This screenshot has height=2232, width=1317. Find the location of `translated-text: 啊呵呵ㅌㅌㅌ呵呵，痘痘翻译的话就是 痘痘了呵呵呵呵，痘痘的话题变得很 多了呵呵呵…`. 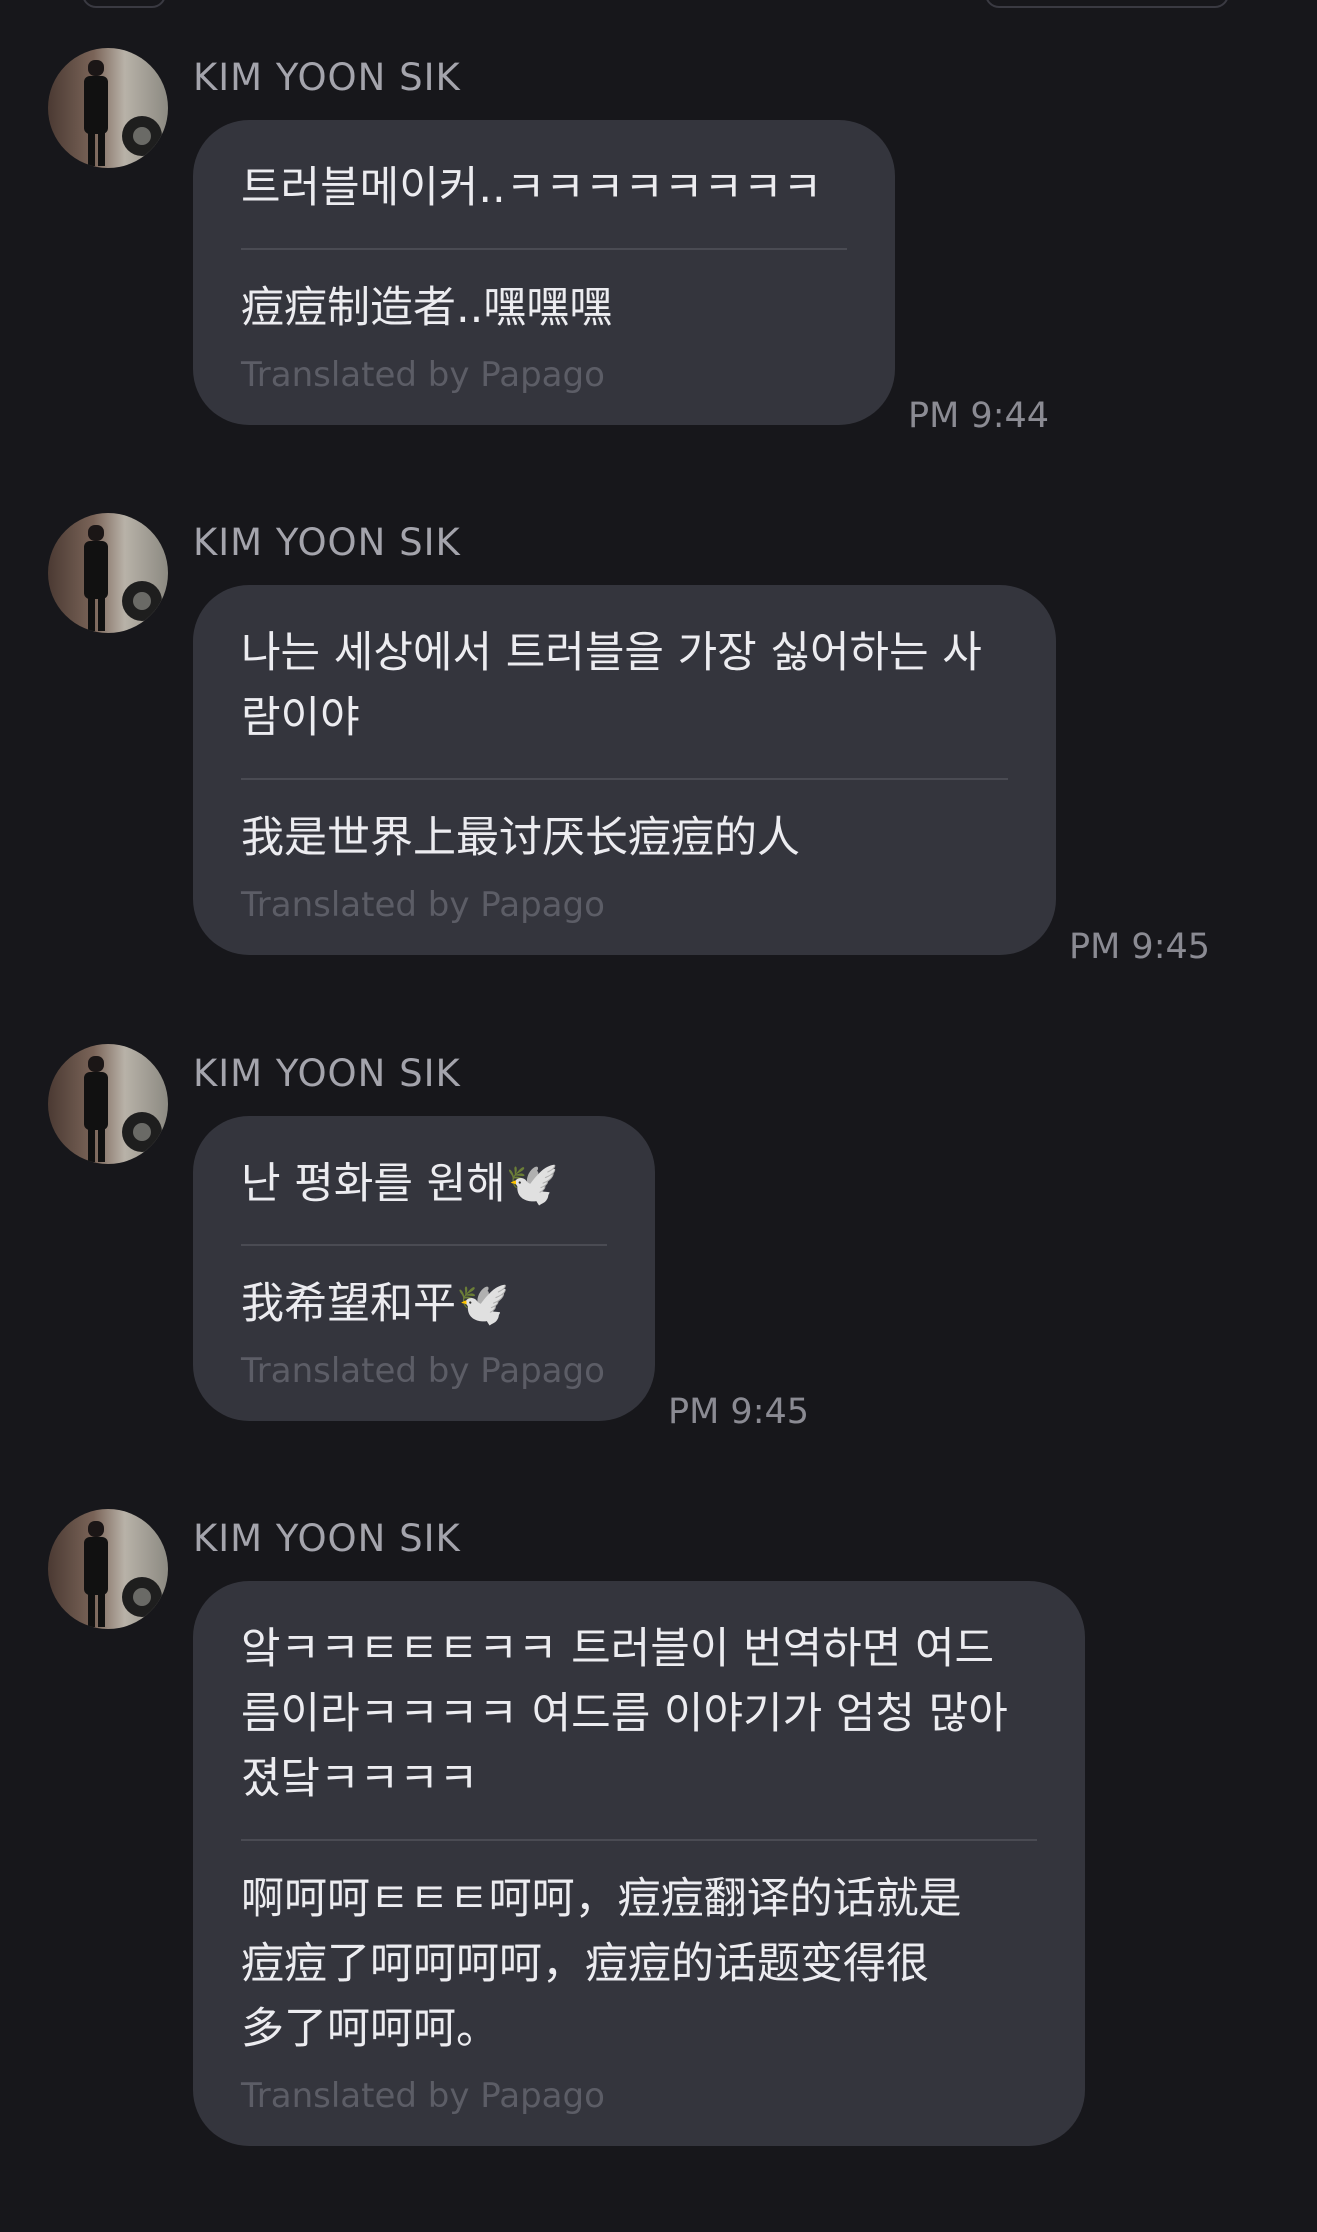

translated-text: 啊呵呵ㅌㅌㅌ呵呵，痘痘翻译的话就是 痘痘了呵呵呵呵，痘痘的话题变得很 多了呵呵呵… is located at coordinates (601, 1964).